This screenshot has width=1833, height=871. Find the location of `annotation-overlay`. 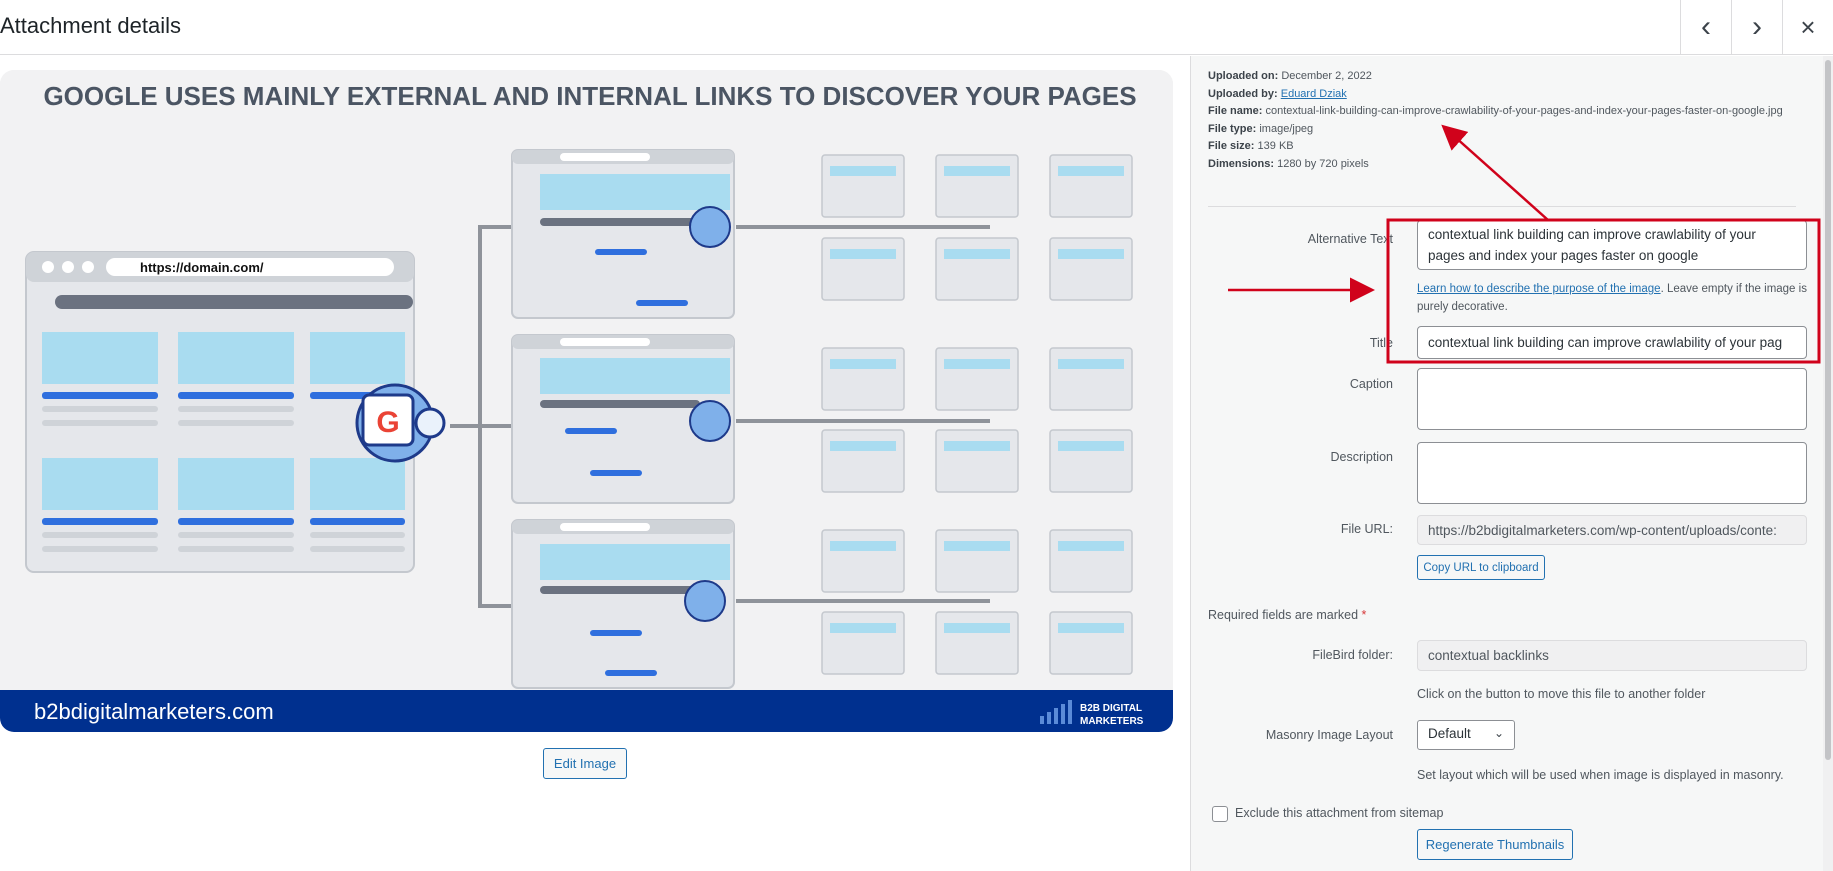

annotation-overlay is located at coordinates (1524, 244).